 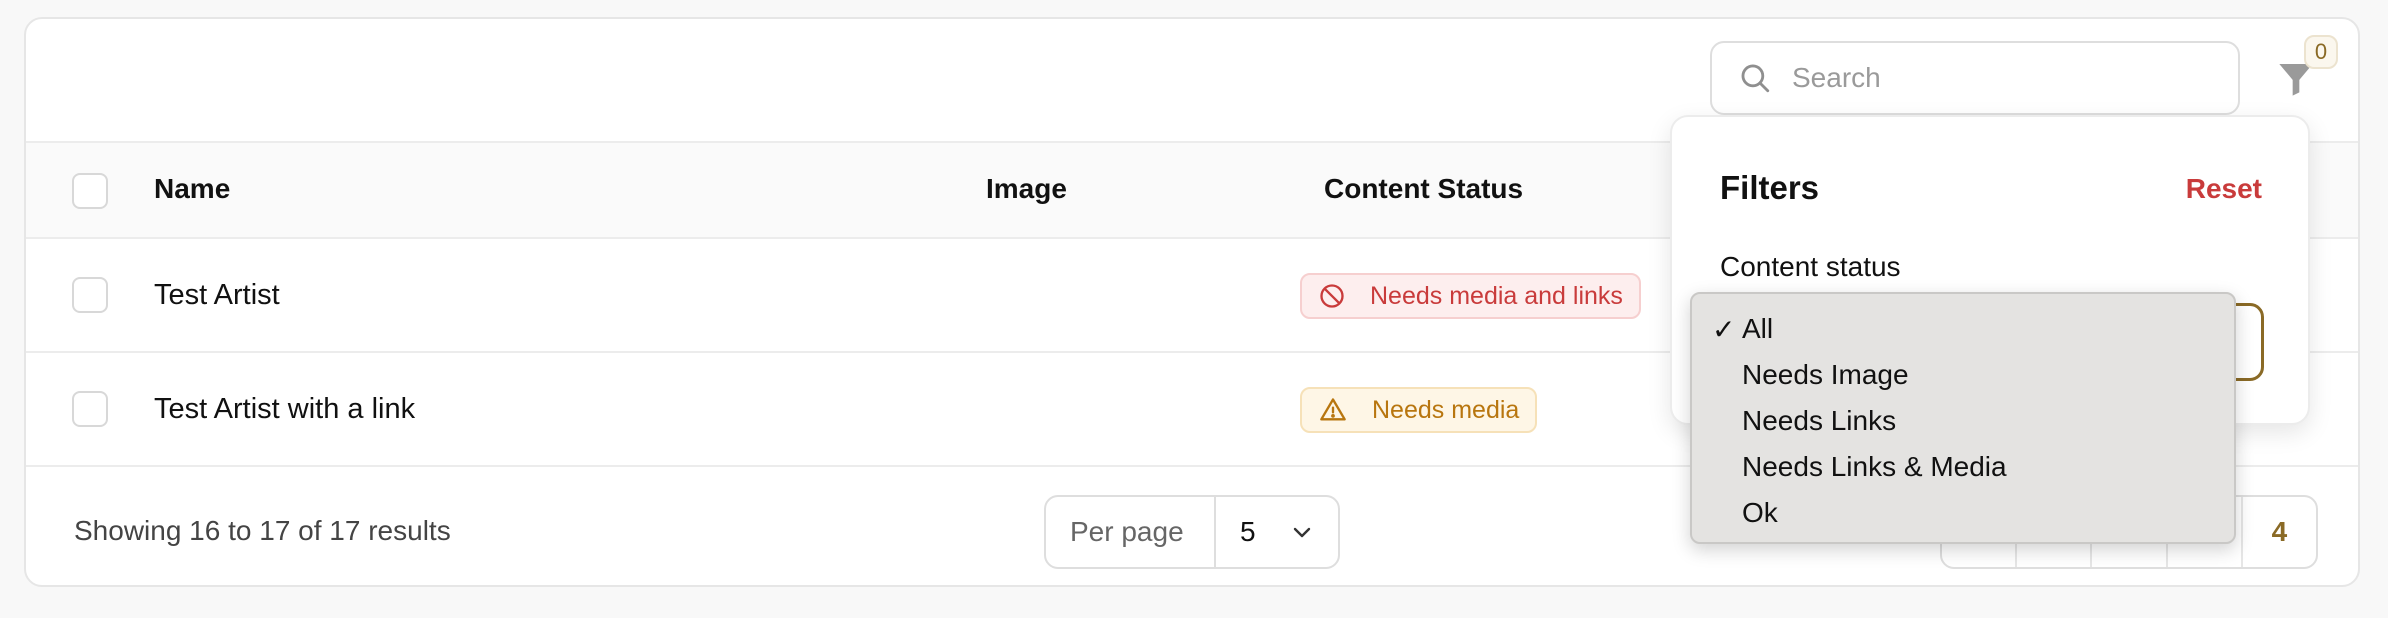 I want to click on filters-title: Filters, so click(x=1770, y=187).